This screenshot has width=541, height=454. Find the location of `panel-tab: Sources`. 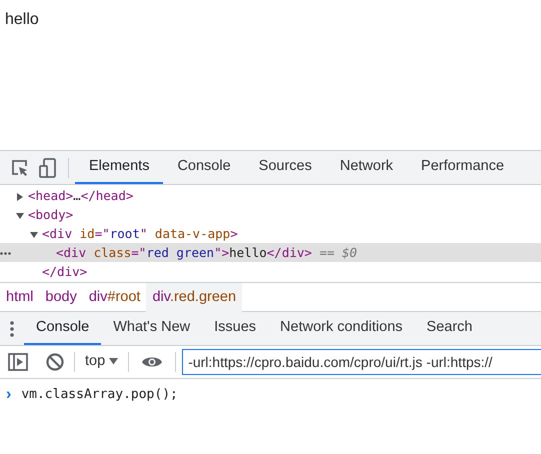

panel-tab: Sources is located at coordinates (285, 167).